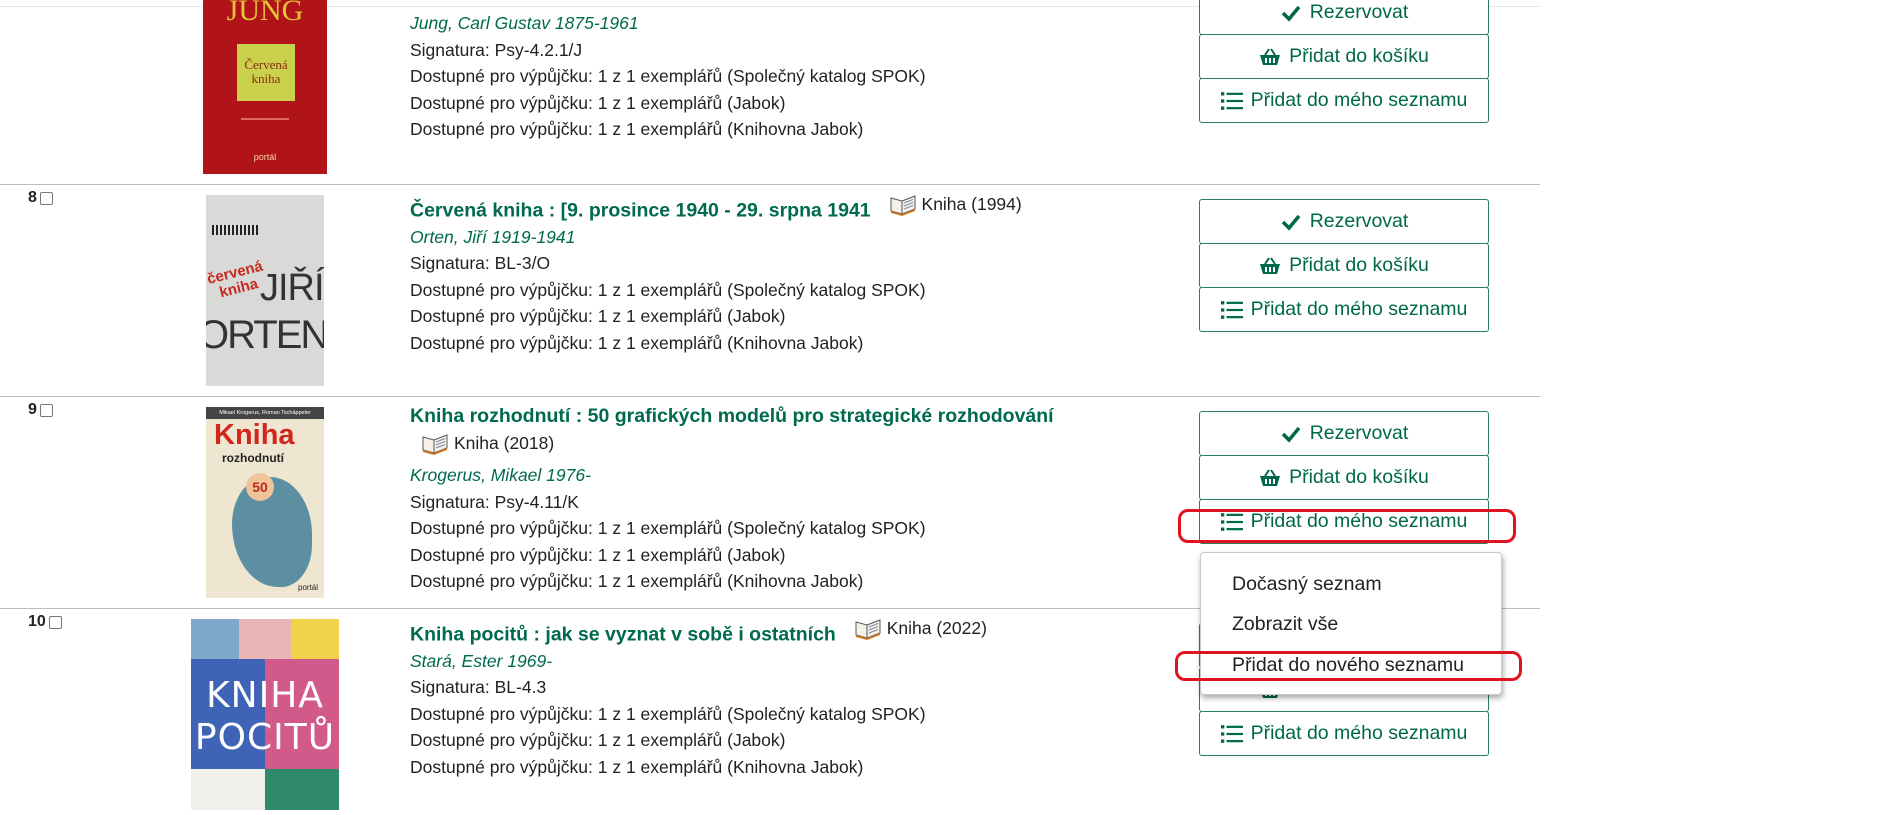 Image resolution: width=1896 pixels, height=815 pixels. Describe the element at coordinates (265, 737) in the screenshot. I see `cover-title-line2: POCITŮ` at that location.